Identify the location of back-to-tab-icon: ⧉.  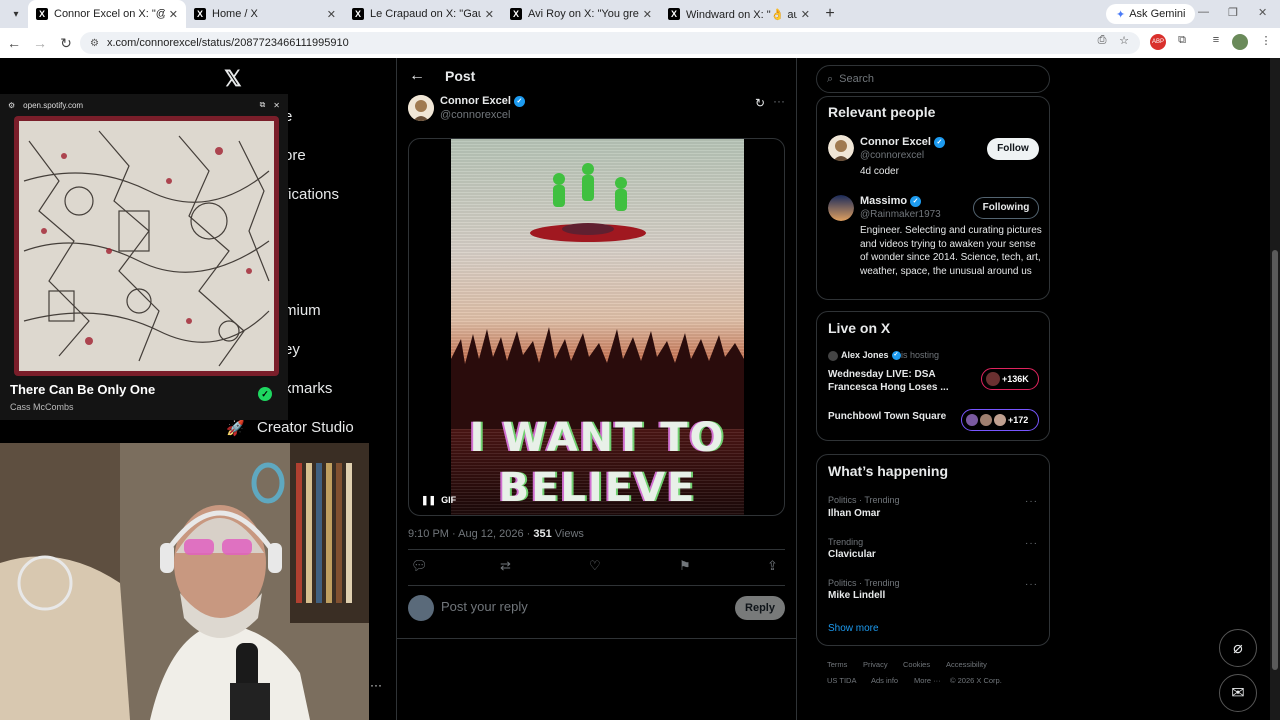
(263, 105).